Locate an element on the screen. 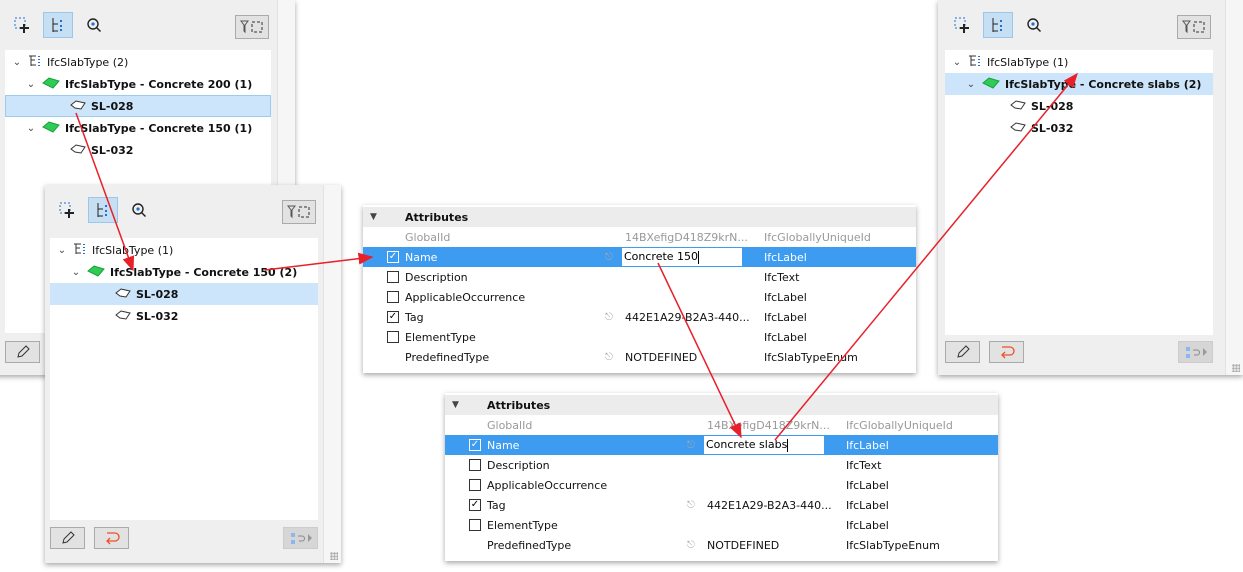 This screenshot has width=1243, height=572. attribute-name: GlobalId is located at coordinates (428, 237).